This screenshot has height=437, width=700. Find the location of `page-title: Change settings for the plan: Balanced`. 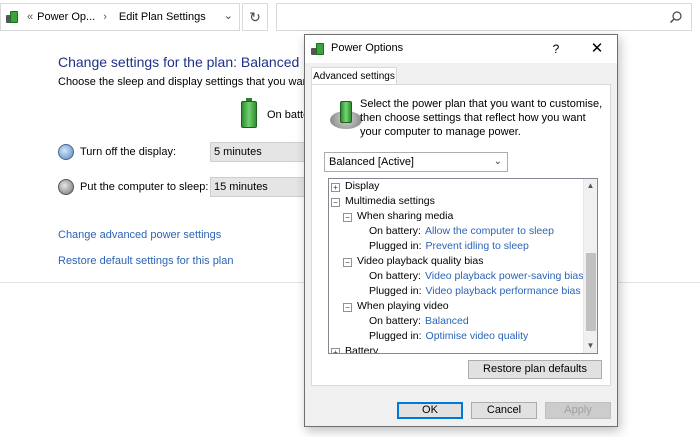

page-title: Change settings for the plan: Balanced is located at coordinates (179, 62).